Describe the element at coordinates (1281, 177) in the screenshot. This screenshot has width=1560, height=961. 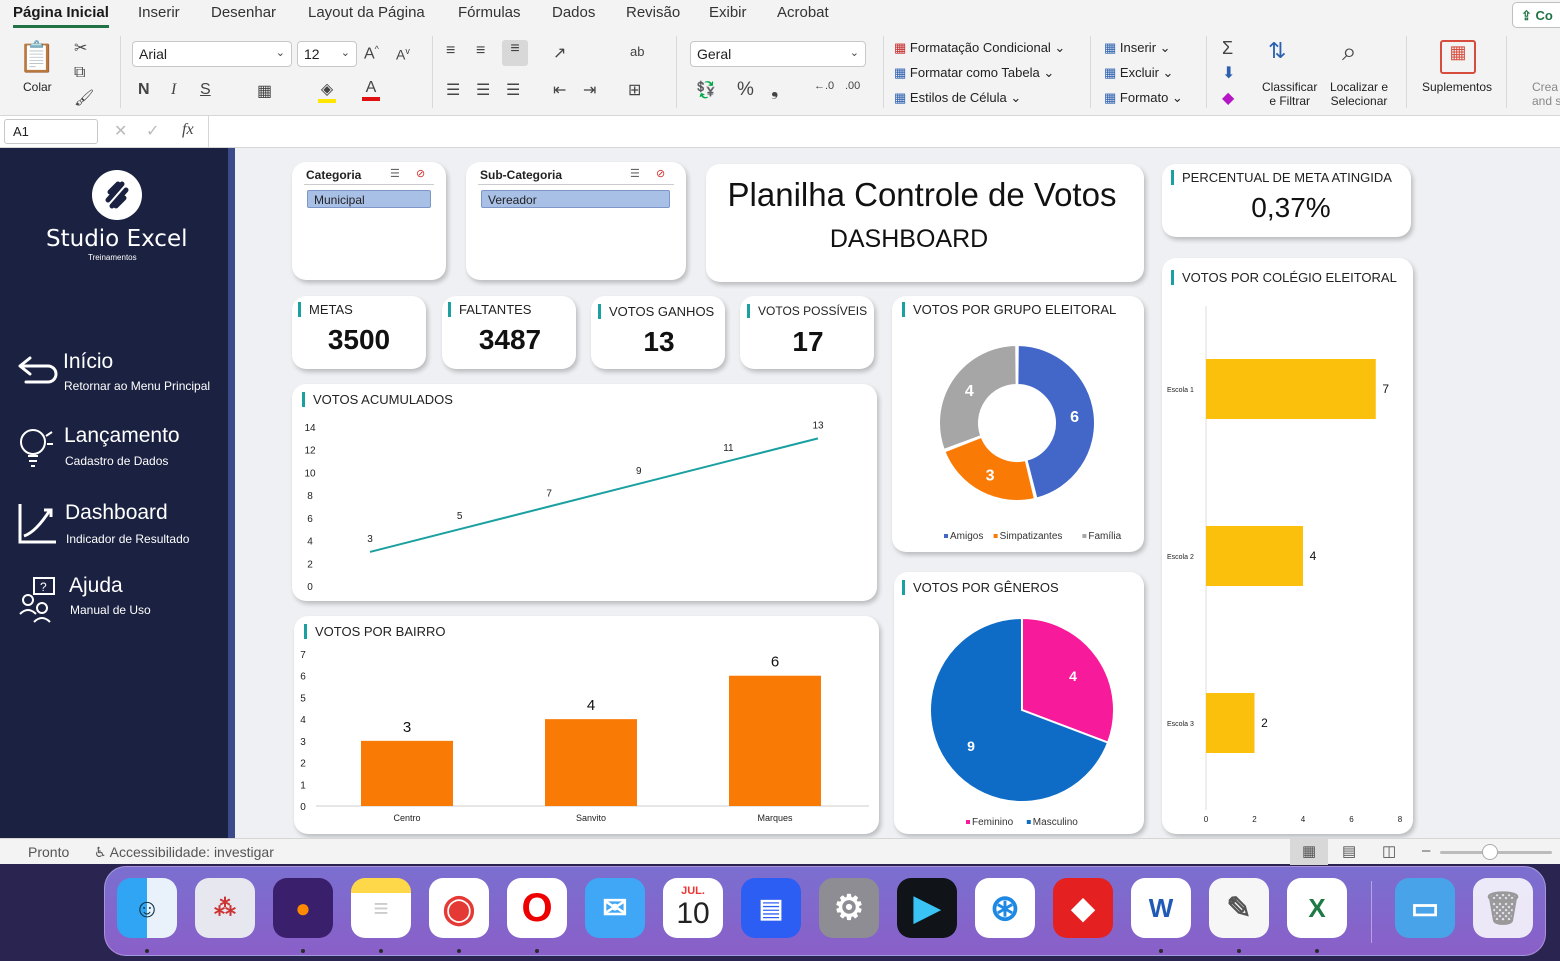
I see `card-title: PERCENTUAL DE META ATINGIDA` at that location.